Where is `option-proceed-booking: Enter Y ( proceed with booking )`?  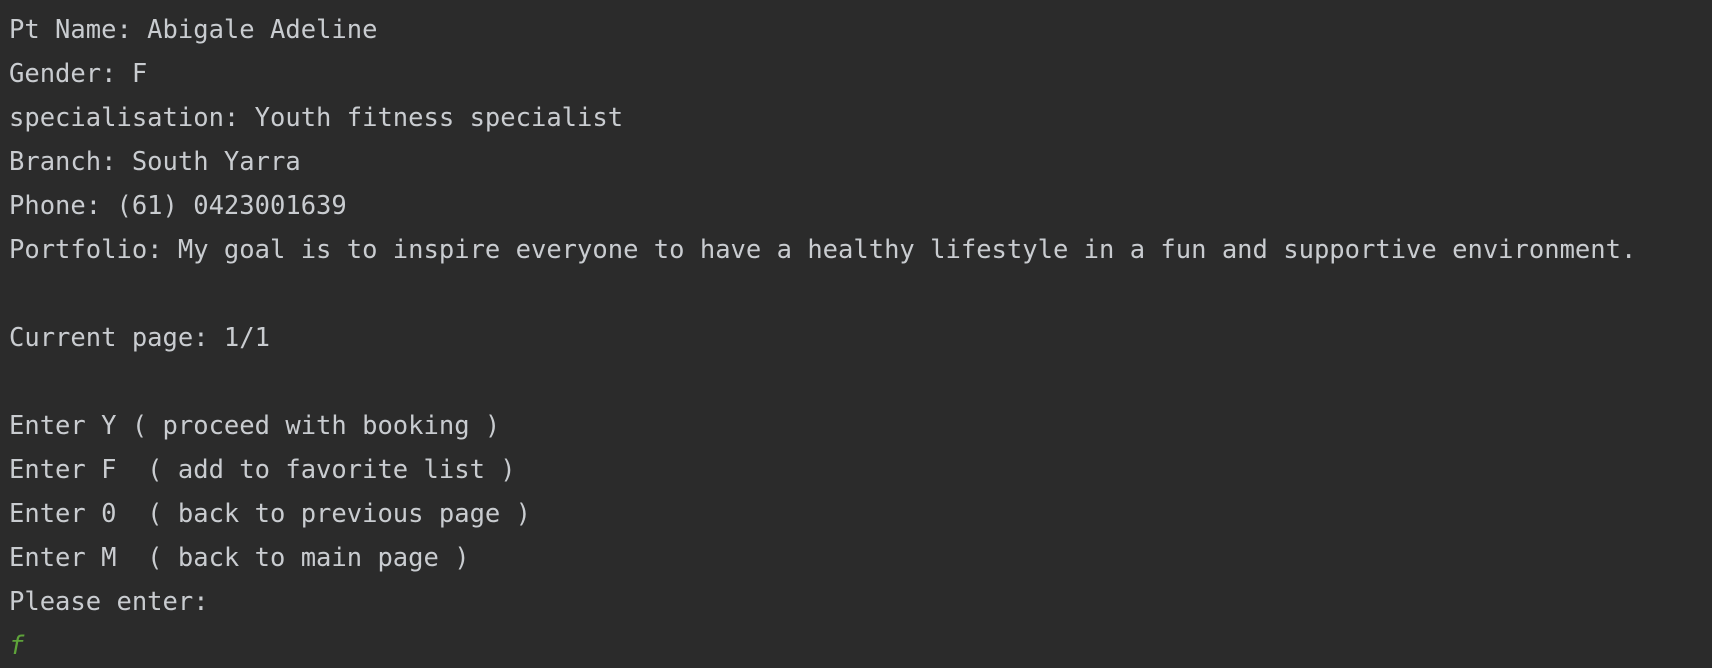 option-proceed-booking: Enter Y ( proceed with booking ) is located at coordinates (255, 426).